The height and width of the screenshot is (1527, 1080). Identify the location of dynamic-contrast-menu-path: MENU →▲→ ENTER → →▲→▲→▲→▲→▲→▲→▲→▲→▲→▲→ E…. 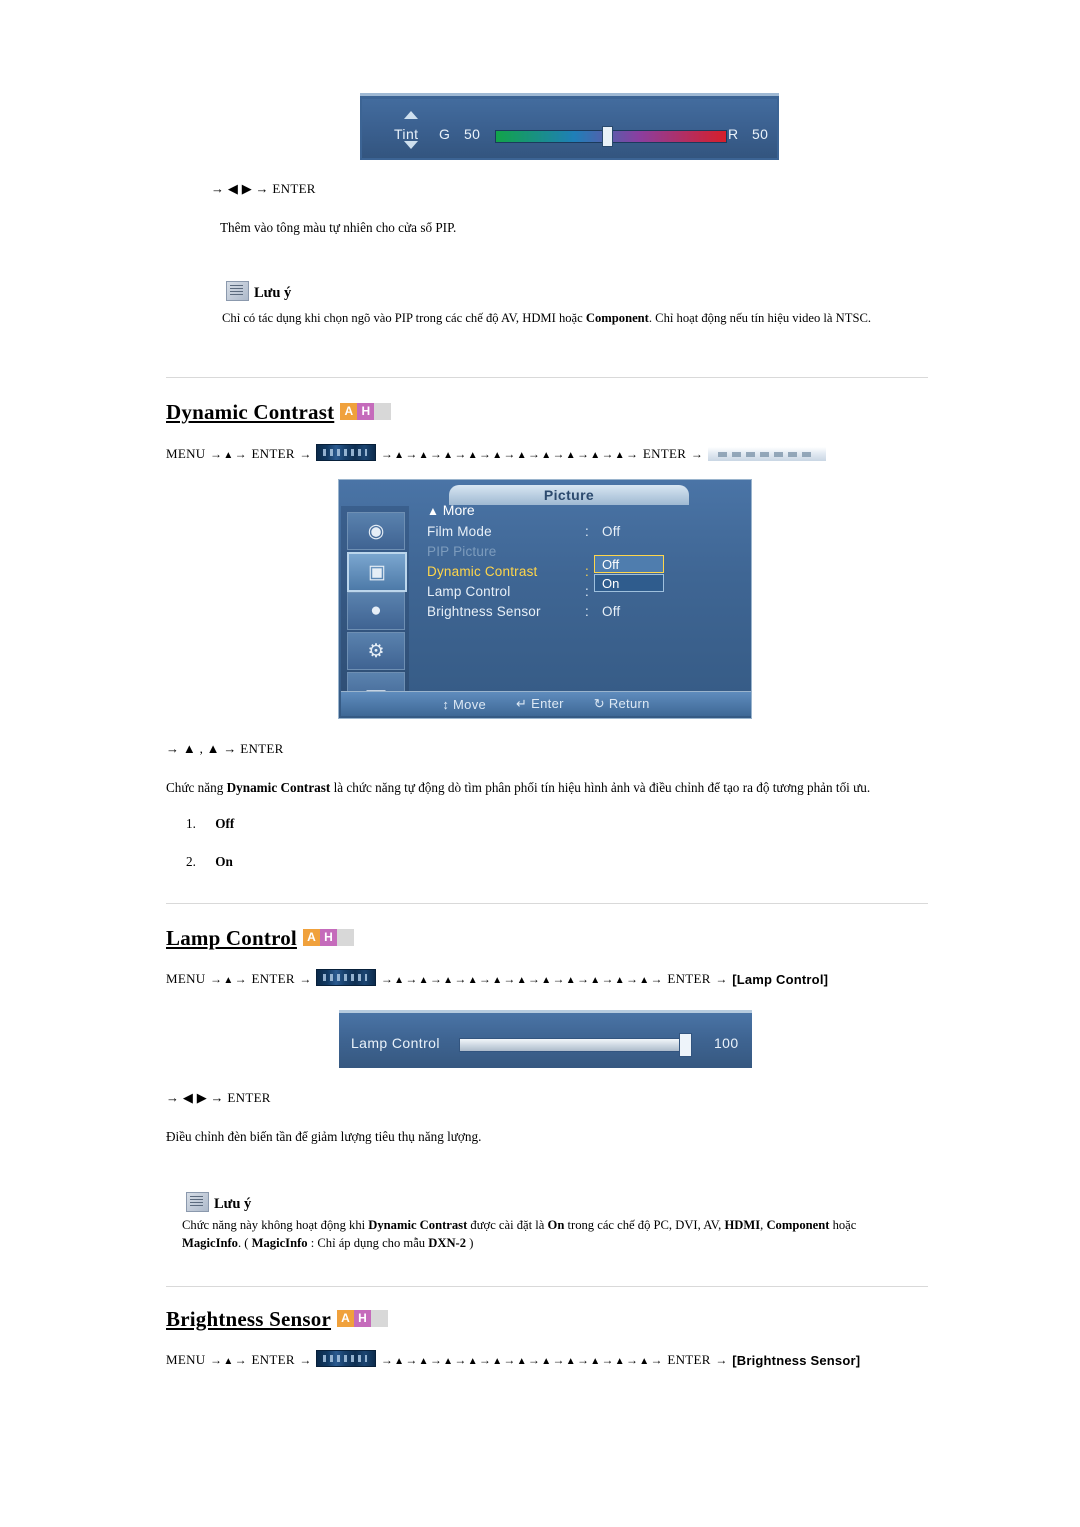
(496, 453).